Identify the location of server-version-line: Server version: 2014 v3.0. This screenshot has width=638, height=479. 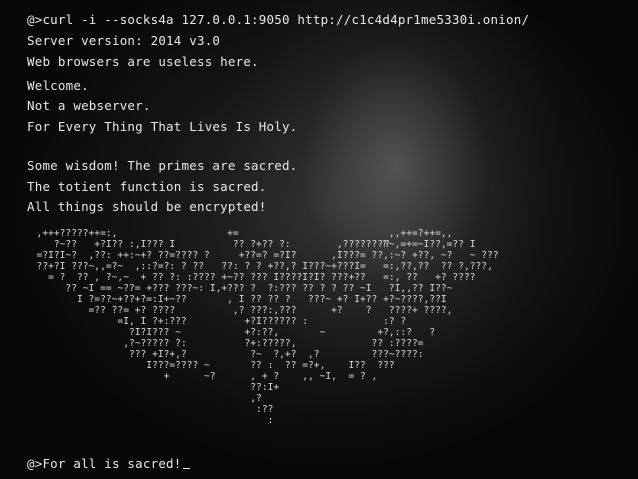
(124, 40).